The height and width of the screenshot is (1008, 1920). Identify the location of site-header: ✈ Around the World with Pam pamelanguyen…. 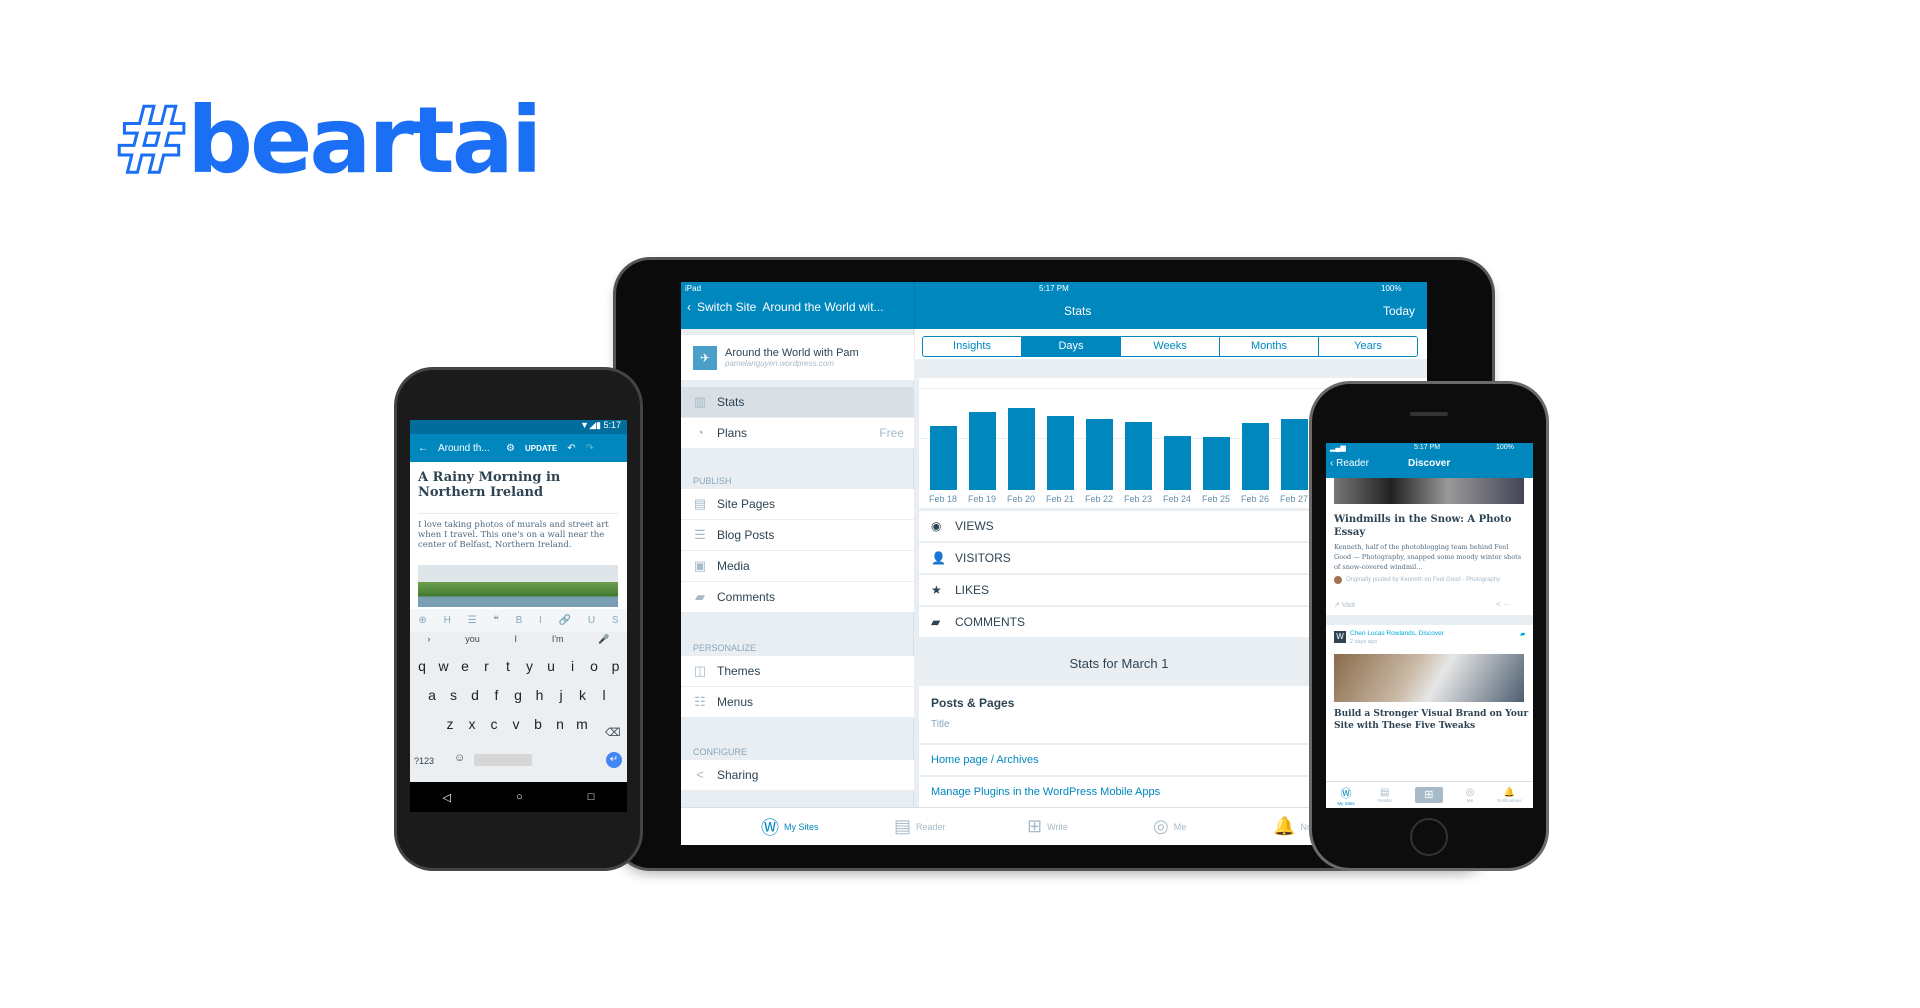
(797, 358).